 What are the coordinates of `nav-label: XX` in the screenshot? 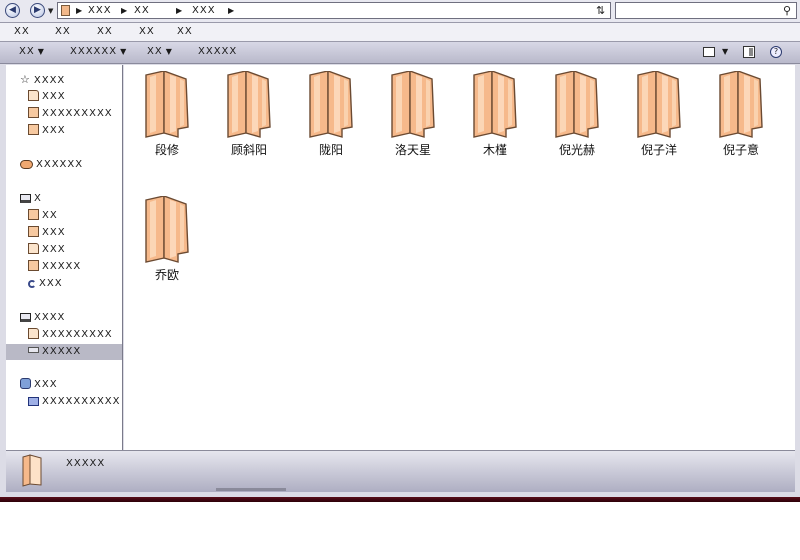 It's located at (50, 215).